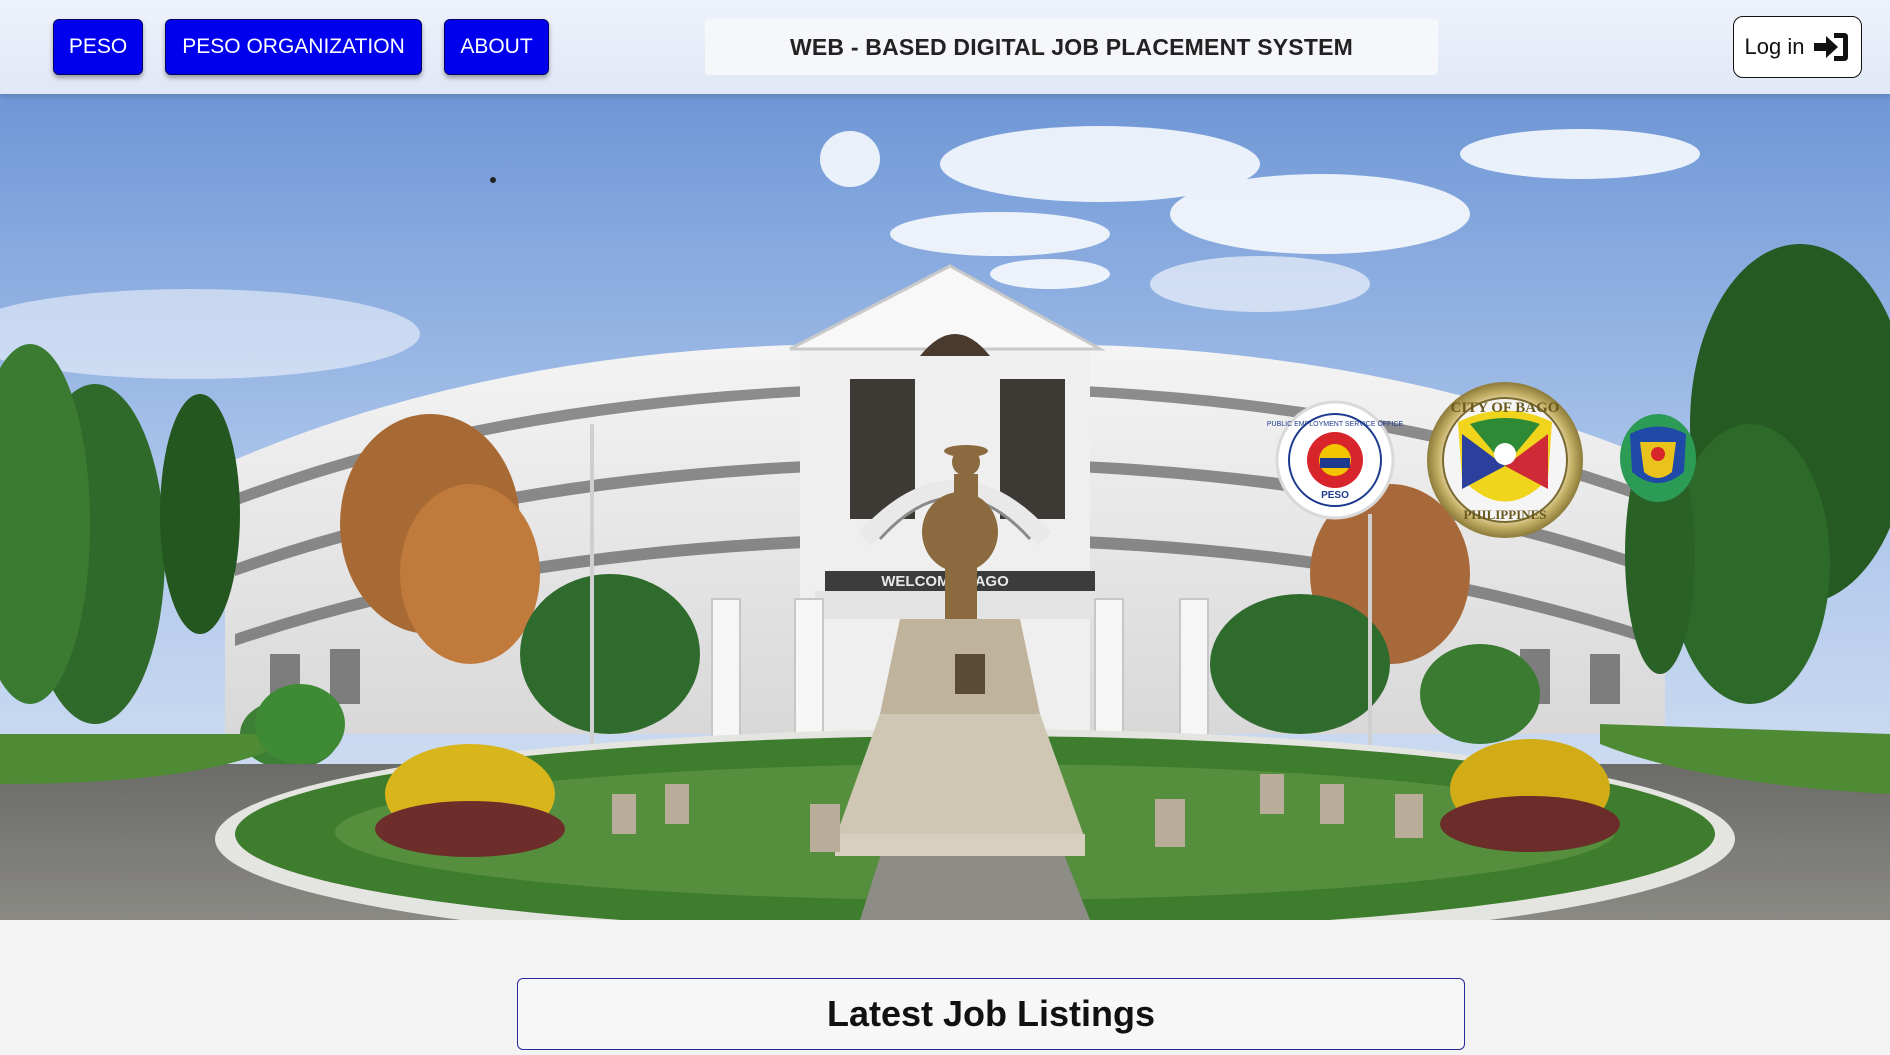  I want to click on city-of-bago-seal: CITY OF BAGO PHILIPPINES, so click(1505, 460).